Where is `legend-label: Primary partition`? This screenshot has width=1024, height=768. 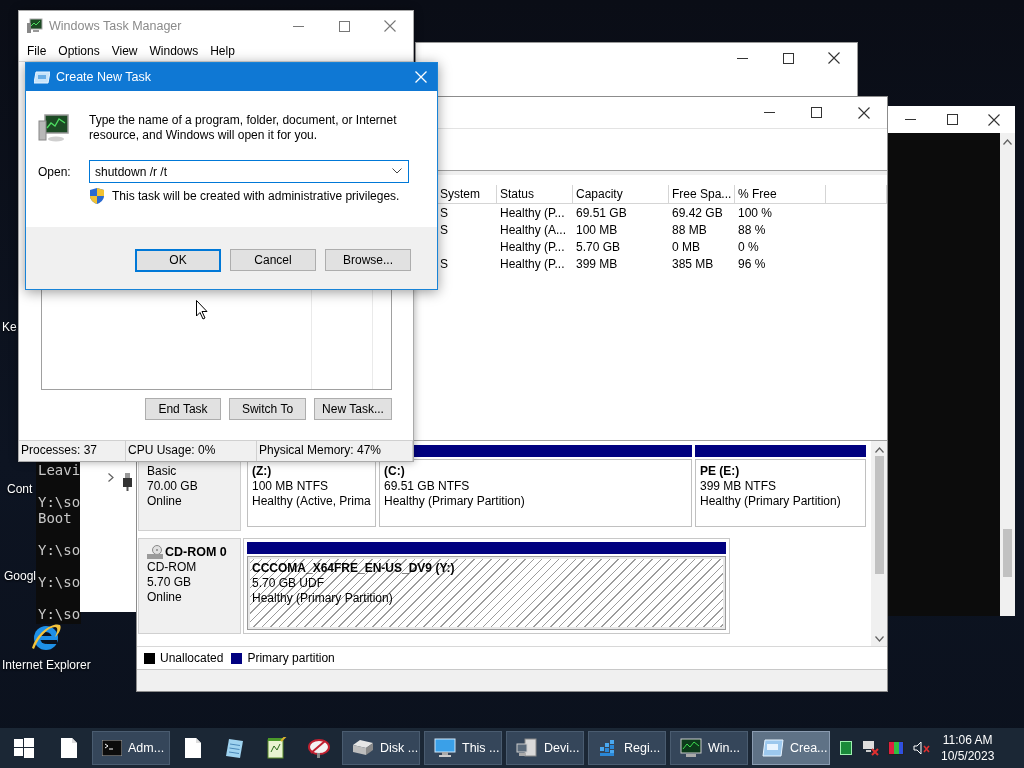
legend-label: Primary partition is located at coordinates (291, 658).